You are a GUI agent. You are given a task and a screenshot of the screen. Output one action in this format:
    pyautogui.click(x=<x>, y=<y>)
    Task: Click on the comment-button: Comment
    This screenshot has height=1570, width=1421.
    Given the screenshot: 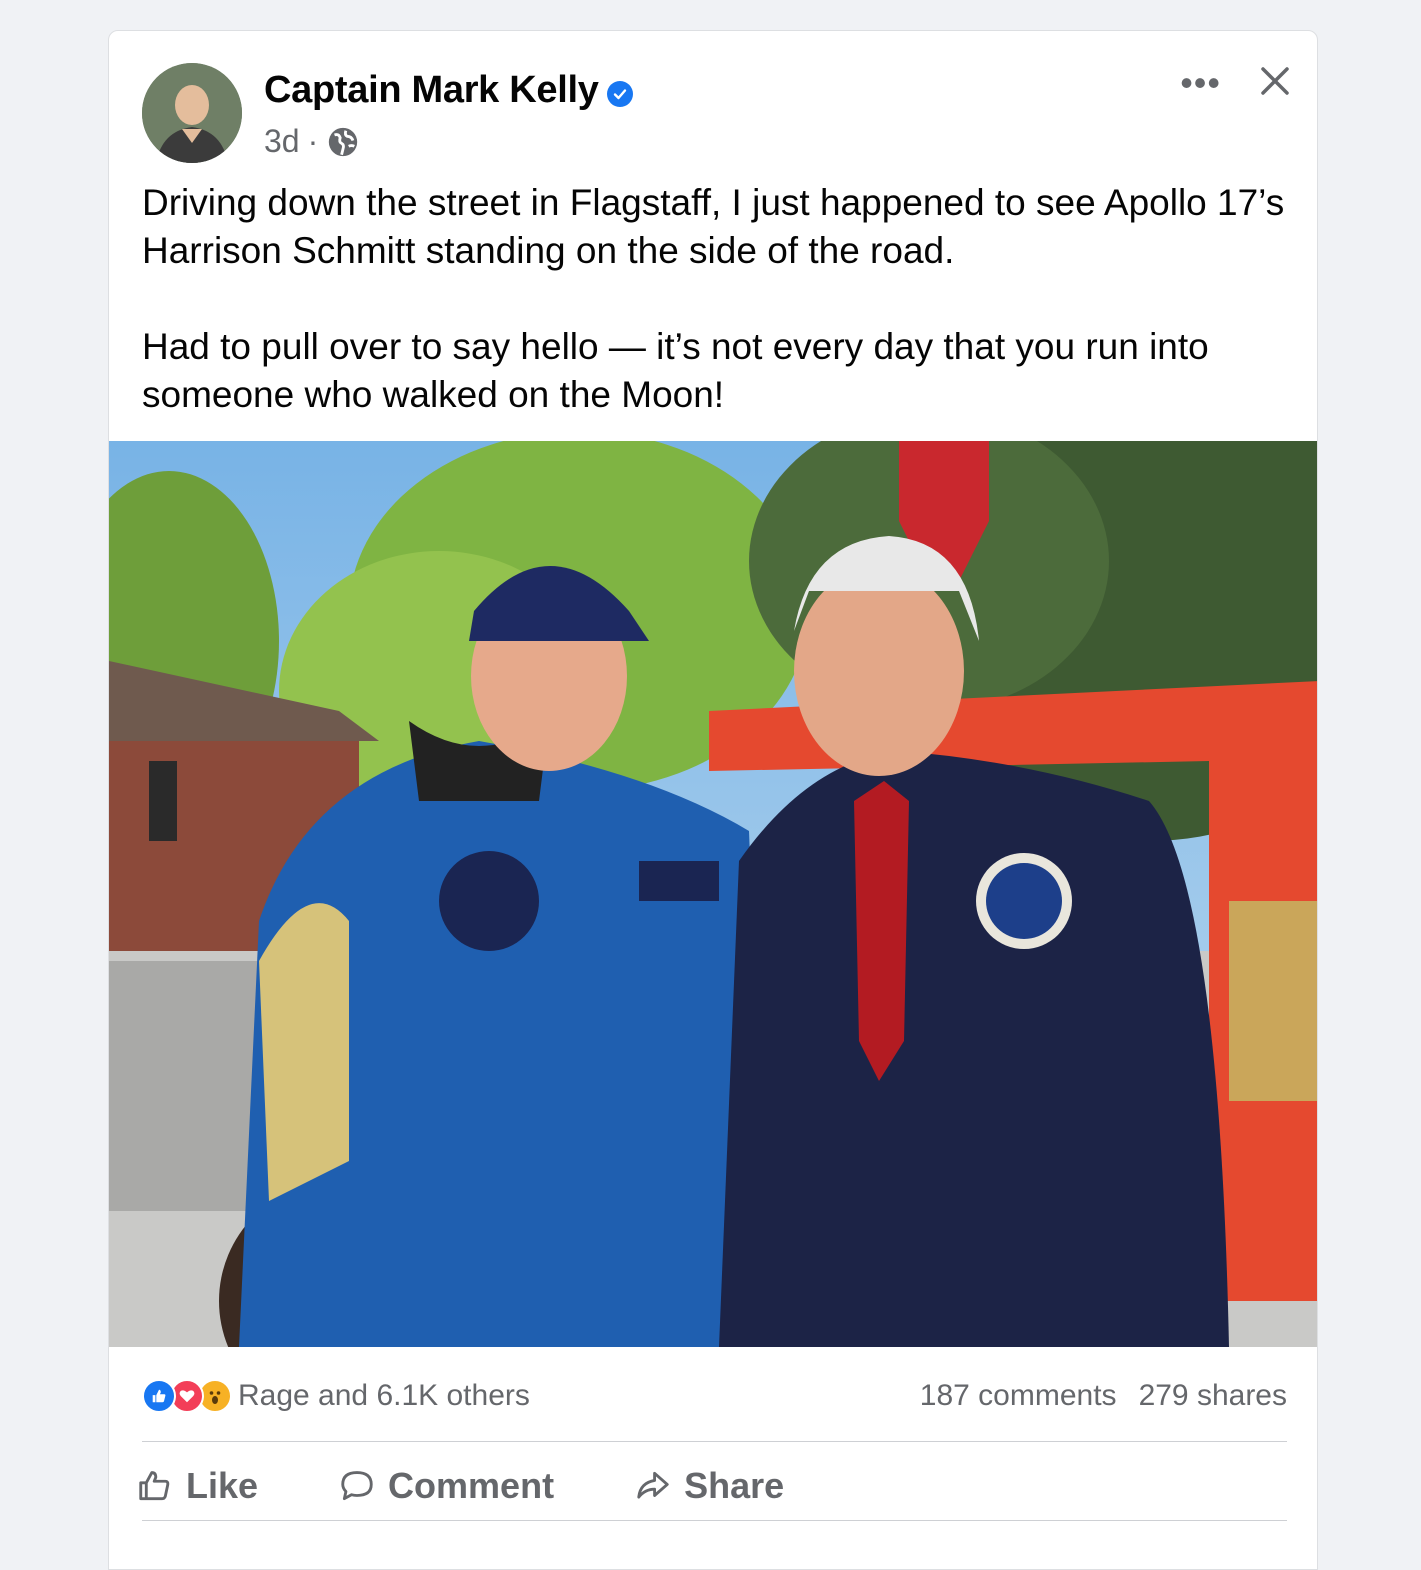 What is the action you would take?
    pyautogui.click(x=446, y=1486)
    